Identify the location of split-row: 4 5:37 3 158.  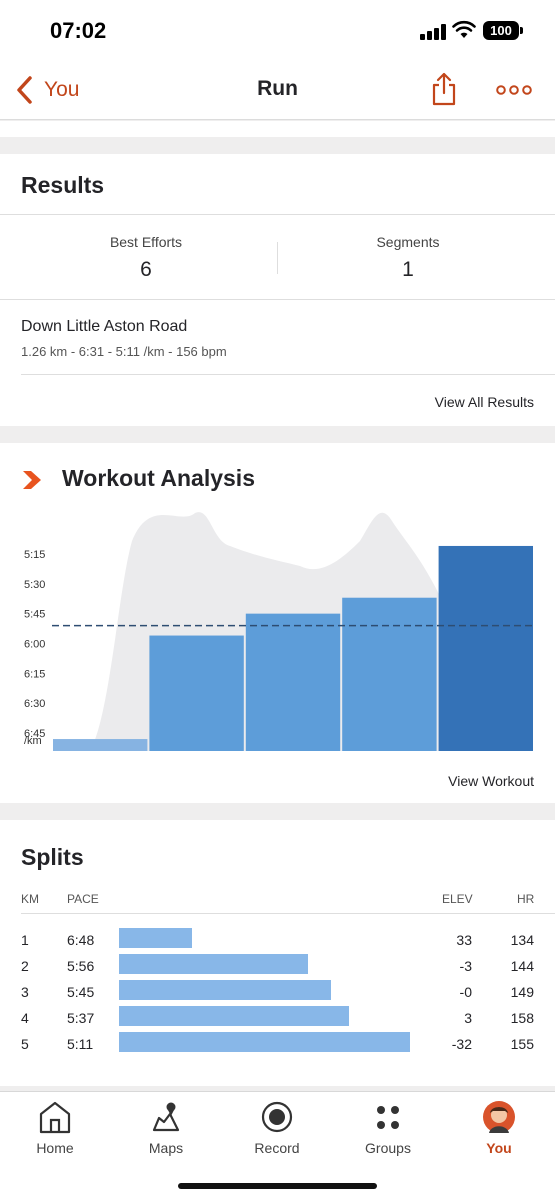
(277, 1019).